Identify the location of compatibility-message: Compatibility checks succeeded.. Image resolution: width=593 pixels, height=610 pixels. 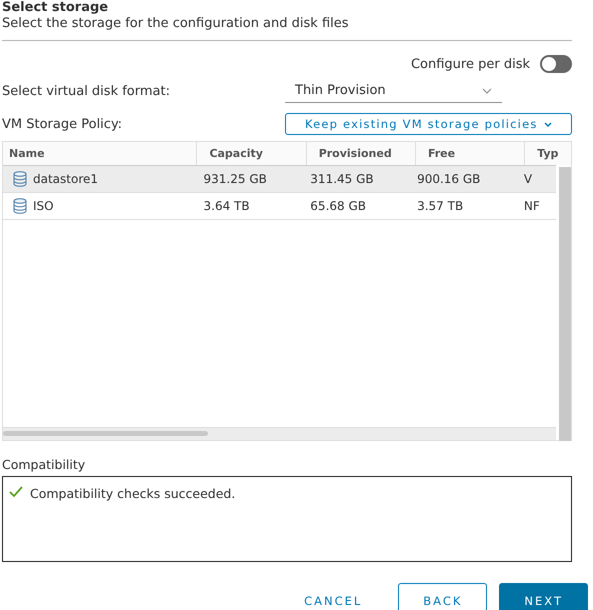
(133, 493).